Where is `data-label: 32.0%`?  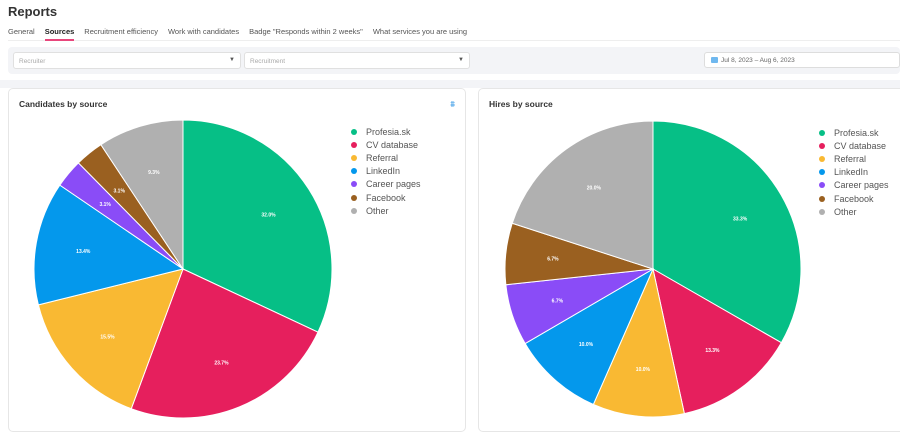 data-label: 32.0% is located at coordinates (268, 216).